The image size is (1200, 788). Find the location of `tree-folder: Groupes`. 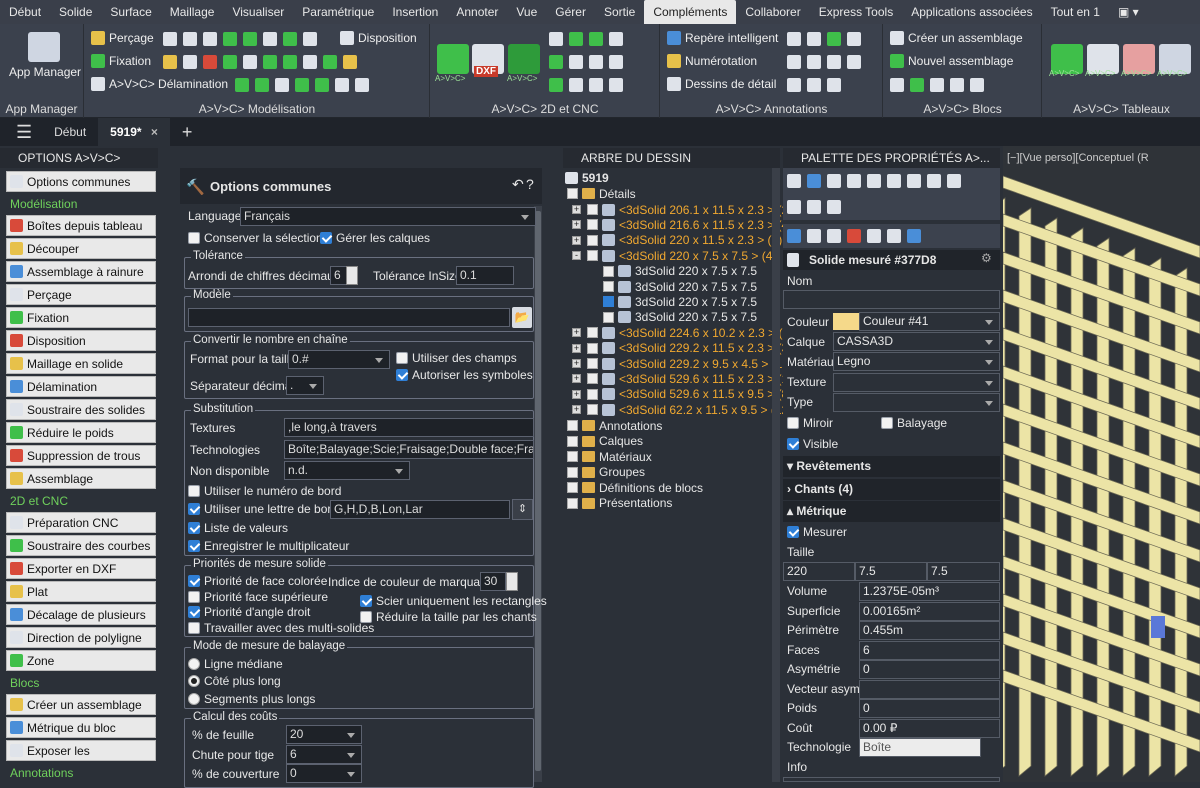

tree-folder: Groupes is located at coordinates (606, 472).